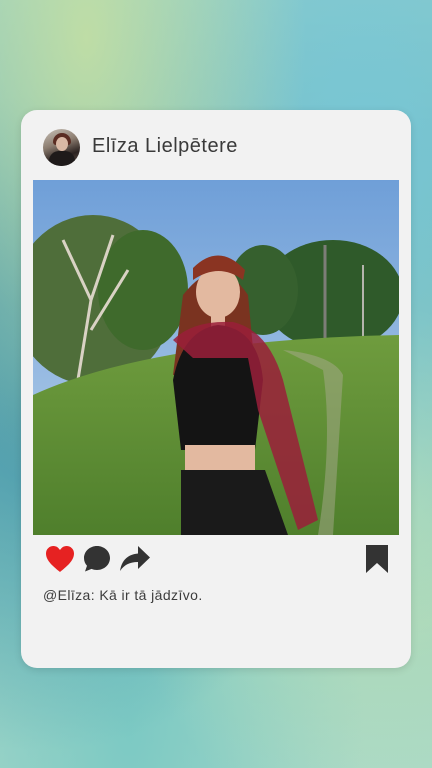  Describe the element at coordinates (62, 158) in the screenshot. I see `avatar-body` at that location.